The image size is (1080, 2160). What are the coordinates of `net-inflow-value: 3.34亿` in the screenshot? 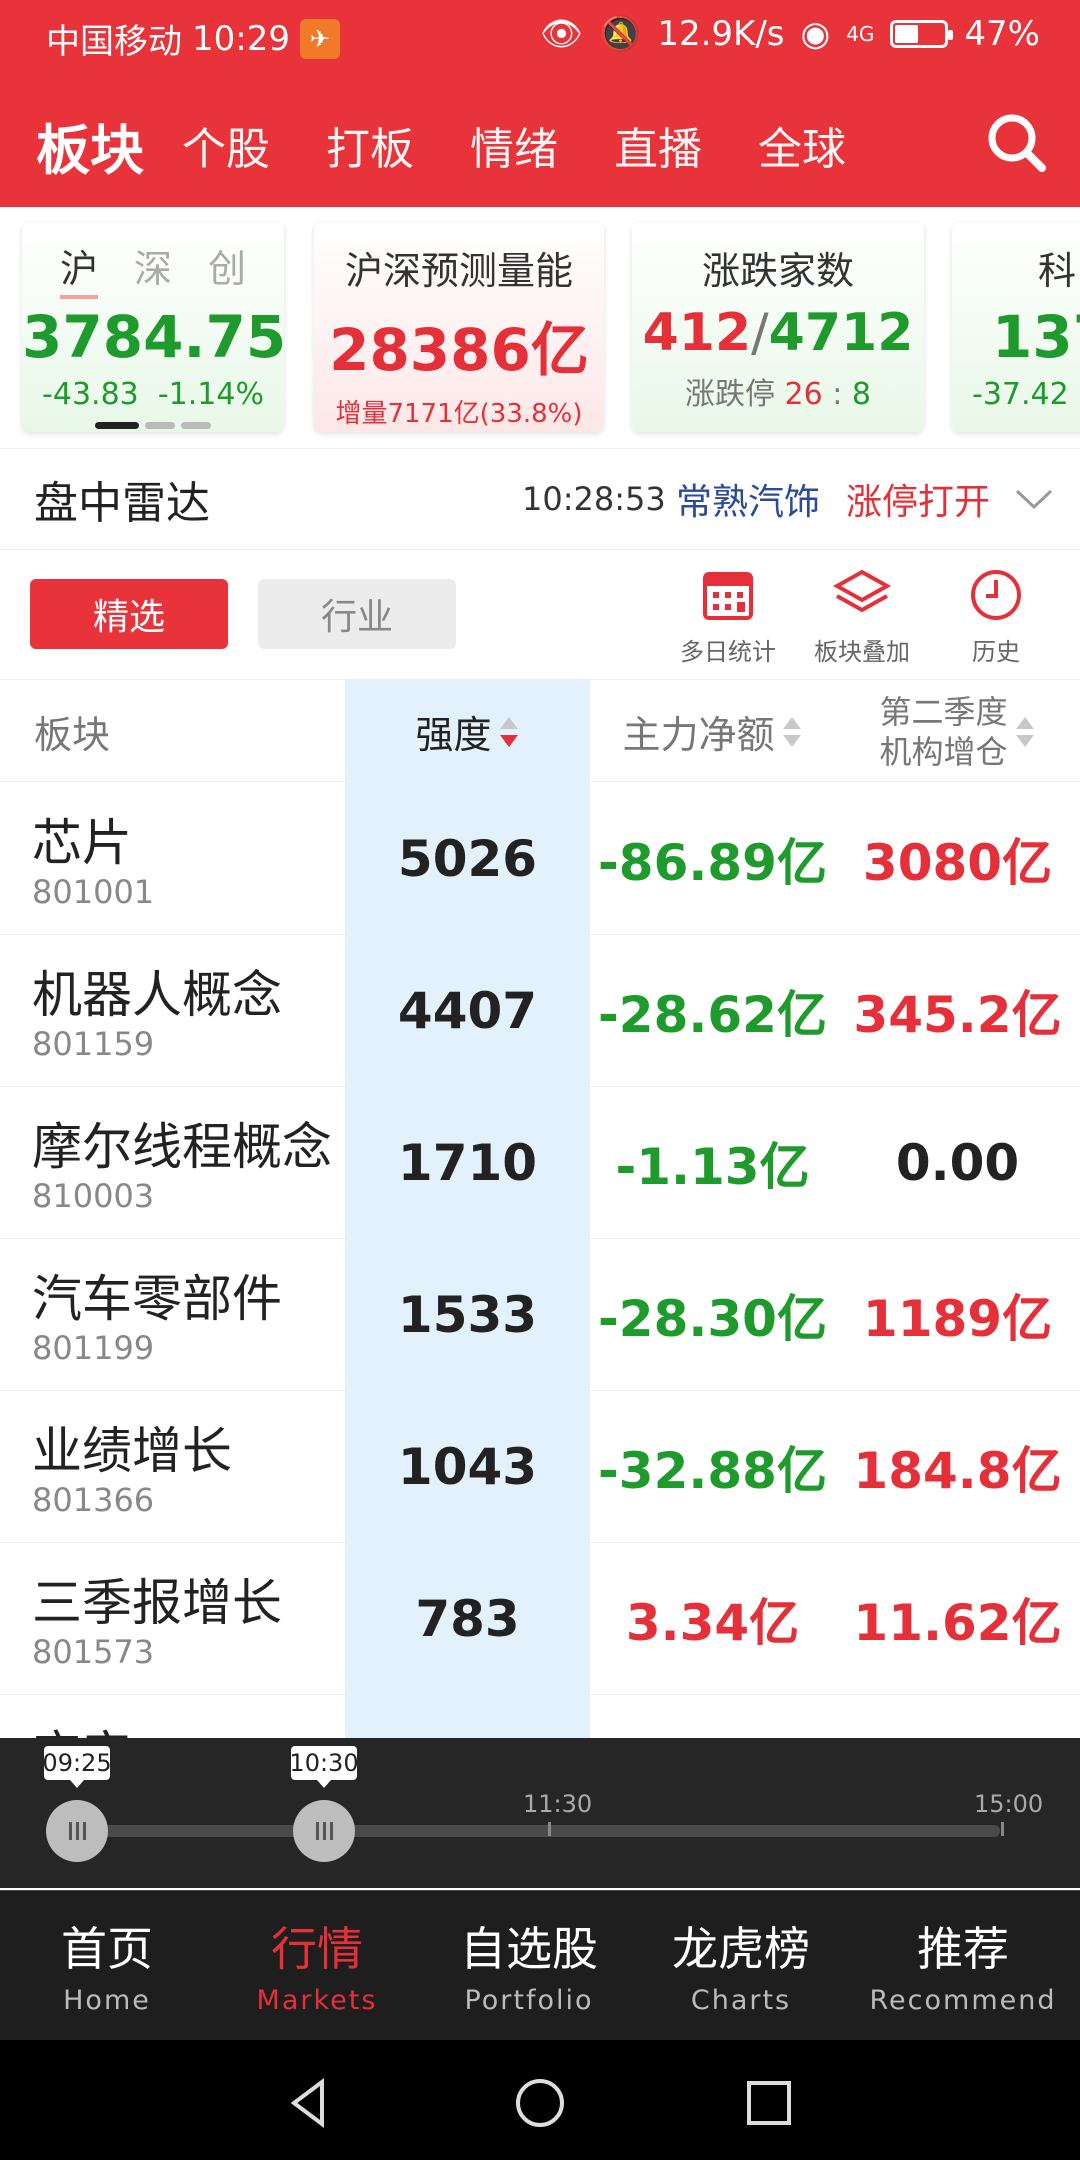 It's located at (712, 1623).